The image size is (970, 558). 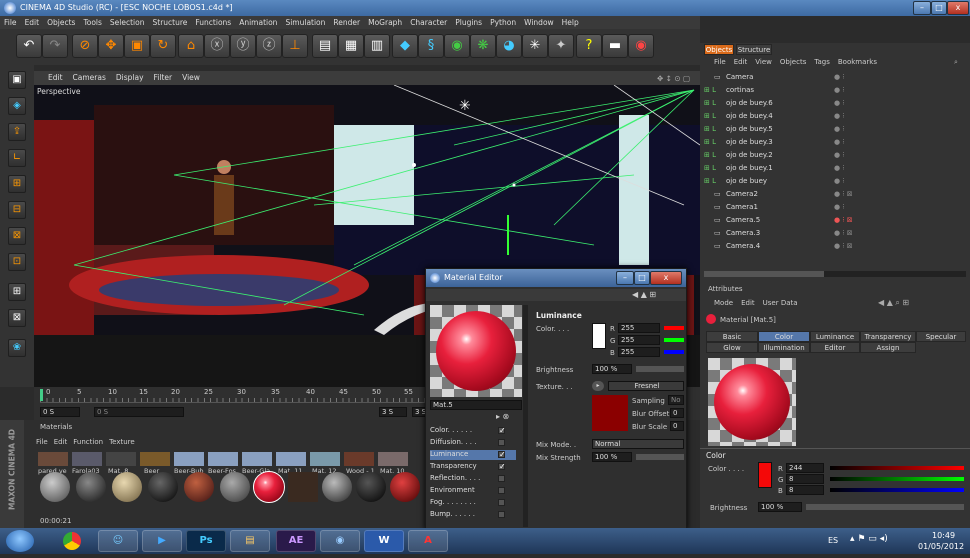 I want to click on render-settings-icon: ▥, so click(x=377, y=46).